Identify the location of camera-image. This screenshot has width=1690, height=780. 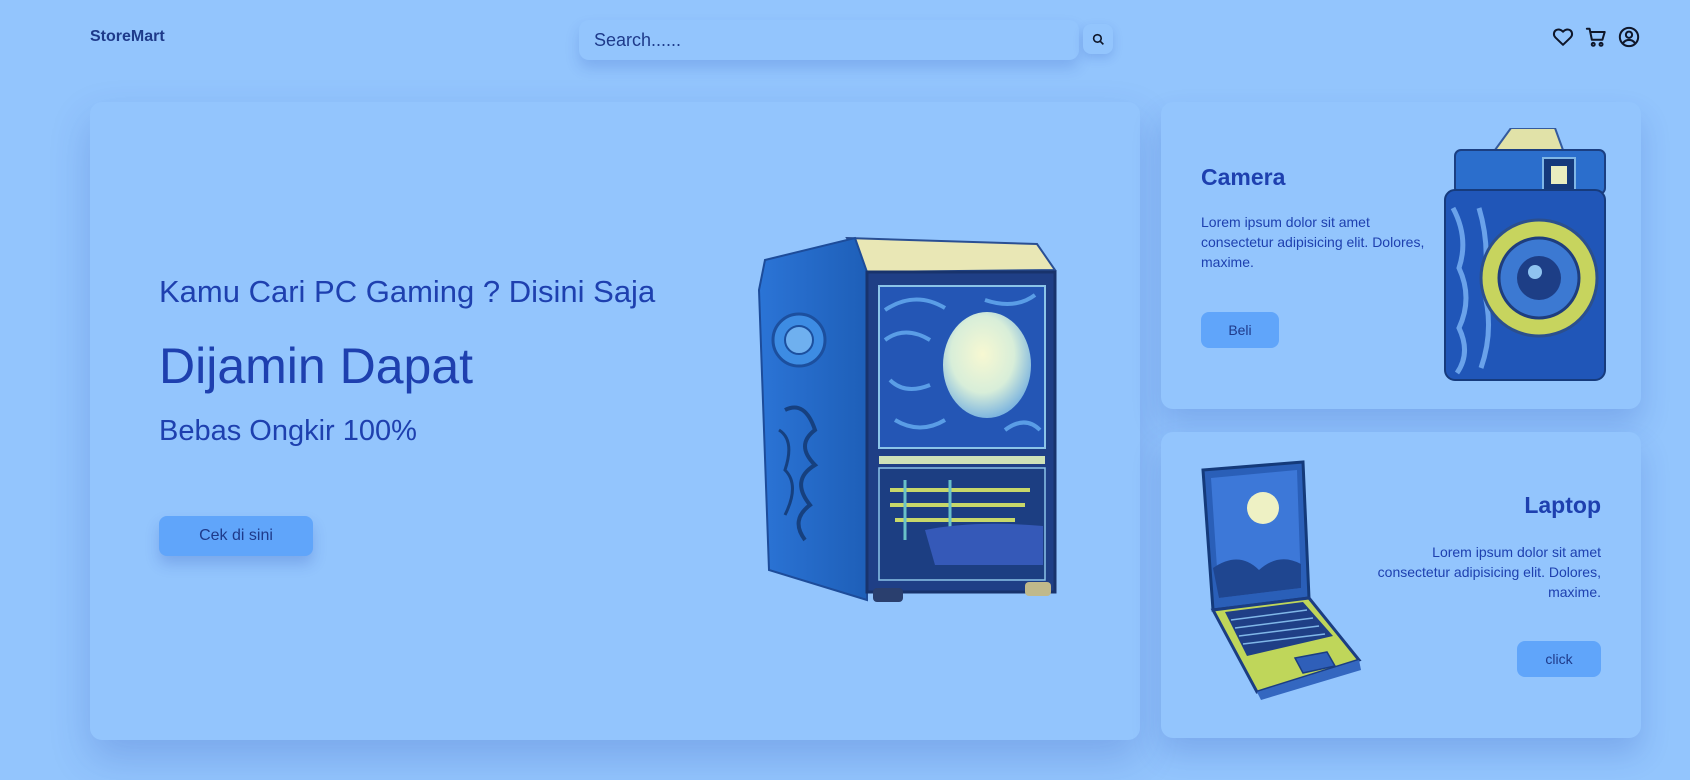
(1525, 254).